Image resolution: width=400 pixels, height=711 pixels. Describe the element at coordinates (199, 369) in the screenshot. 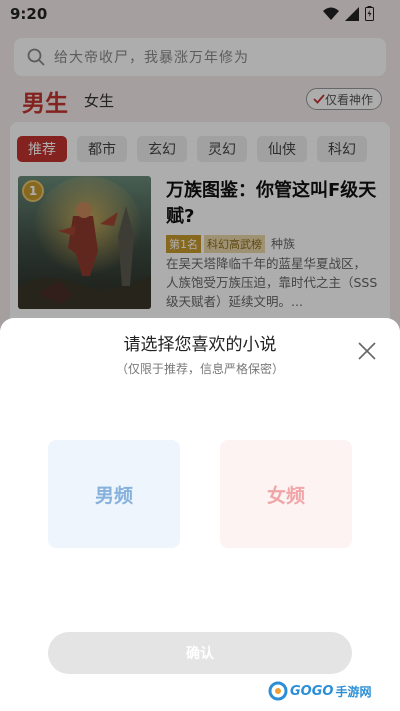

I see `sheet-subtitle: （仅限于推荐，信息严格保密）` at that location.